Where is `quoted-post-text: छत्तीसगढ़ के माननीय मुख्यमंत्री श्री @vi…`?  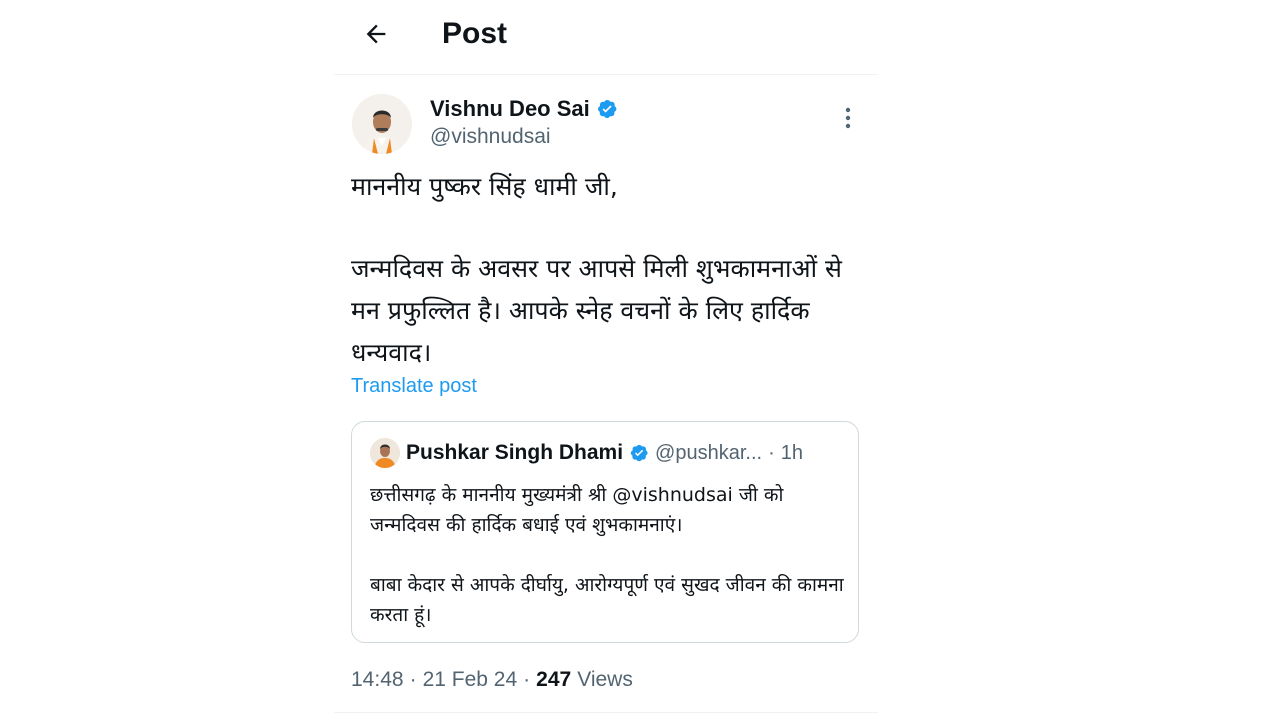
quoted-post-text: छत्तीसगढ़ के माननीय मुख्यमंत्री श्री @vi… is located at coordinates (609, 555).